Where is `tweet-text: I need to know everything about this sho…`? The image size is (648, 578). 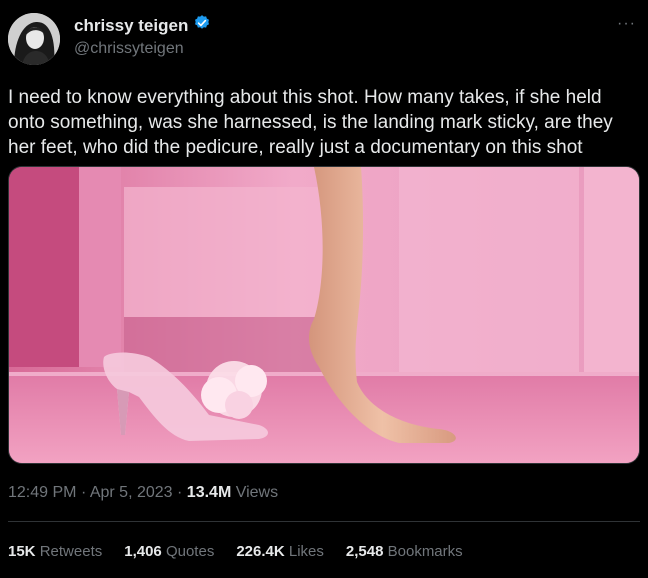 tweet-text: I need to know everything about this sho… is located at coordinates (310, 122).